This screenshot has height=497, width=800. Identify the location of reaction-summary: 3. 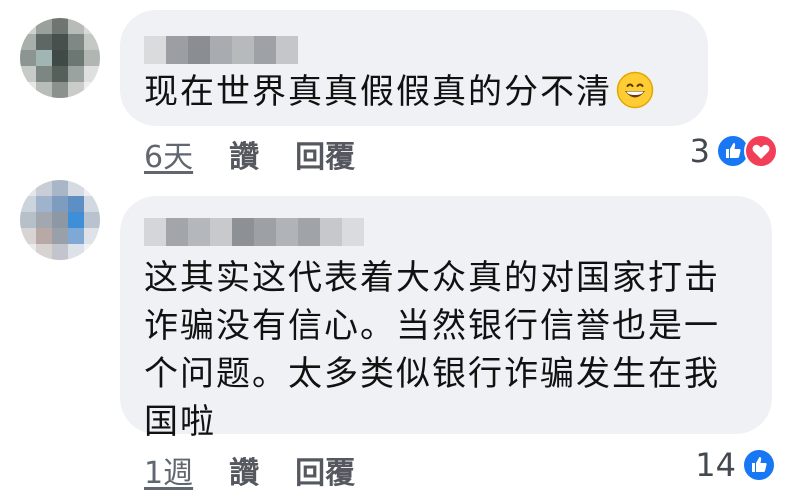
(734, 151).